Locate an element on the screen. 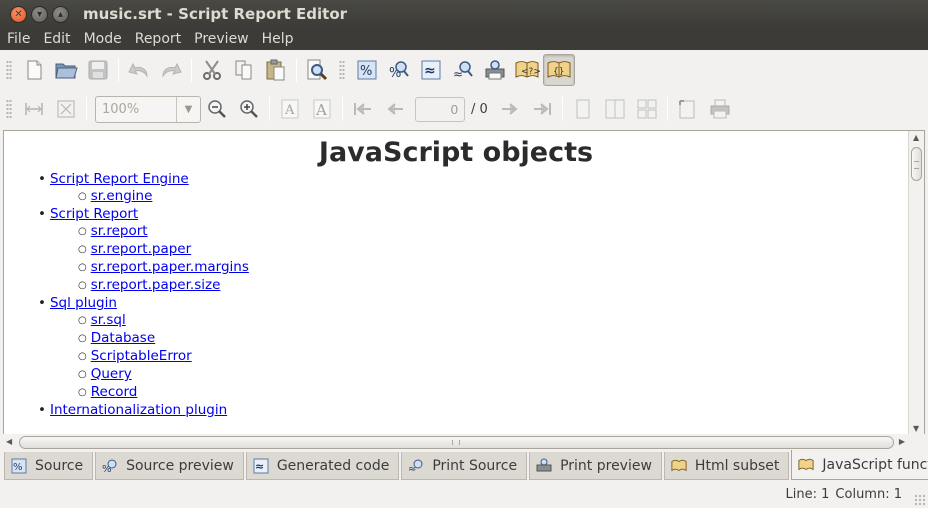 Image resolution: width=928 pixels, height=508 pixels. menu-report: Report is located at coordinates (157, 39).